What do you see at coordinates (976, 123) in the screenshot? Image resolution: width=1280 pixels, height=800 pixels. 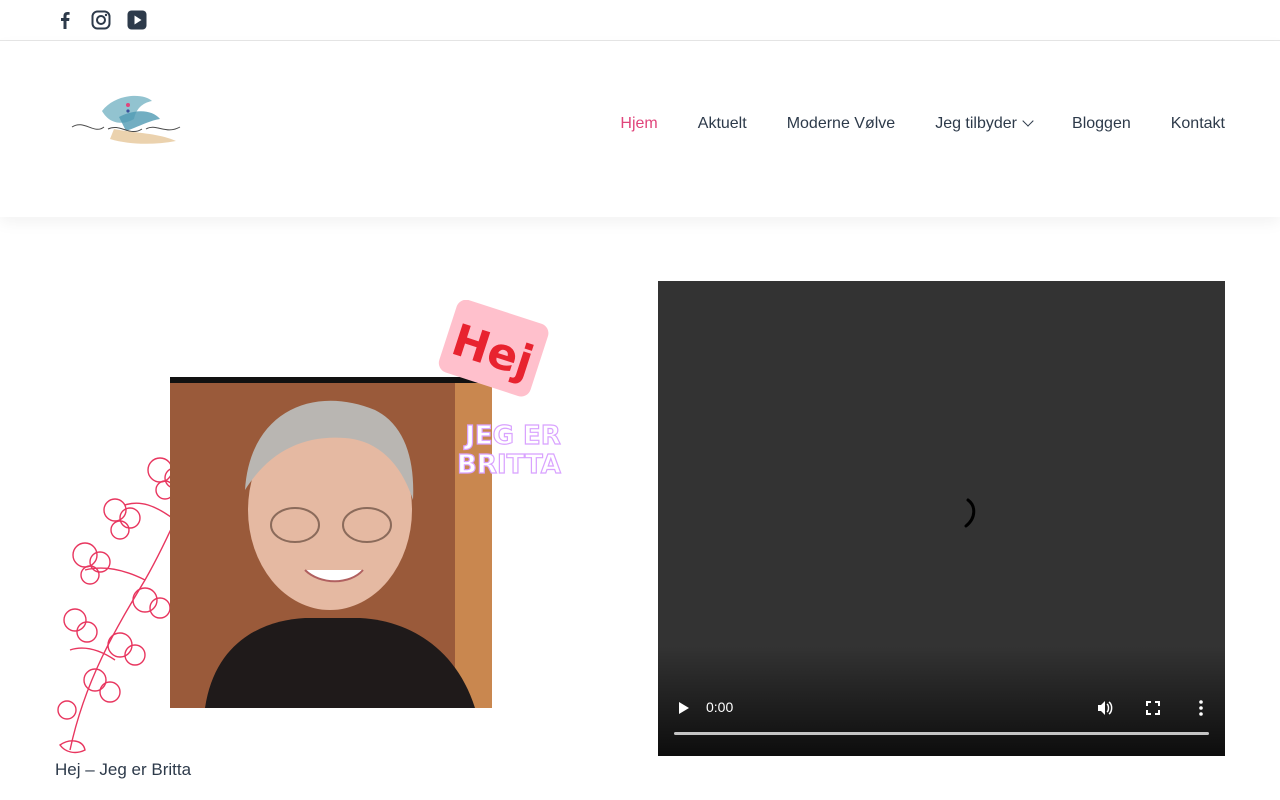 I see `nav-item-jeg-tilbyder-label: Jeg tilbyder` at bounding box center [976, 123].